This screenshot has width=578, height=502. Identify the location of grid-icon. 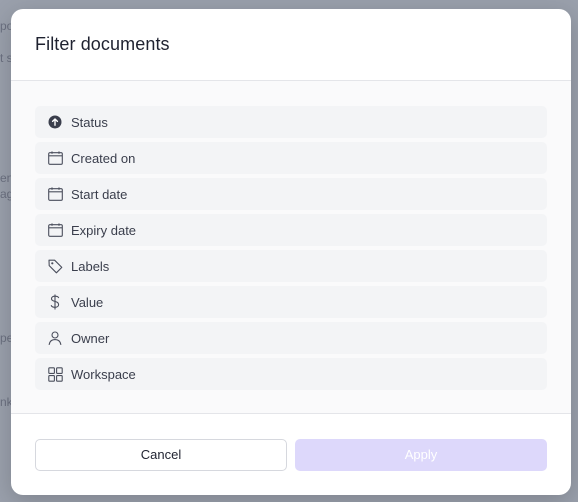
(55, 374).